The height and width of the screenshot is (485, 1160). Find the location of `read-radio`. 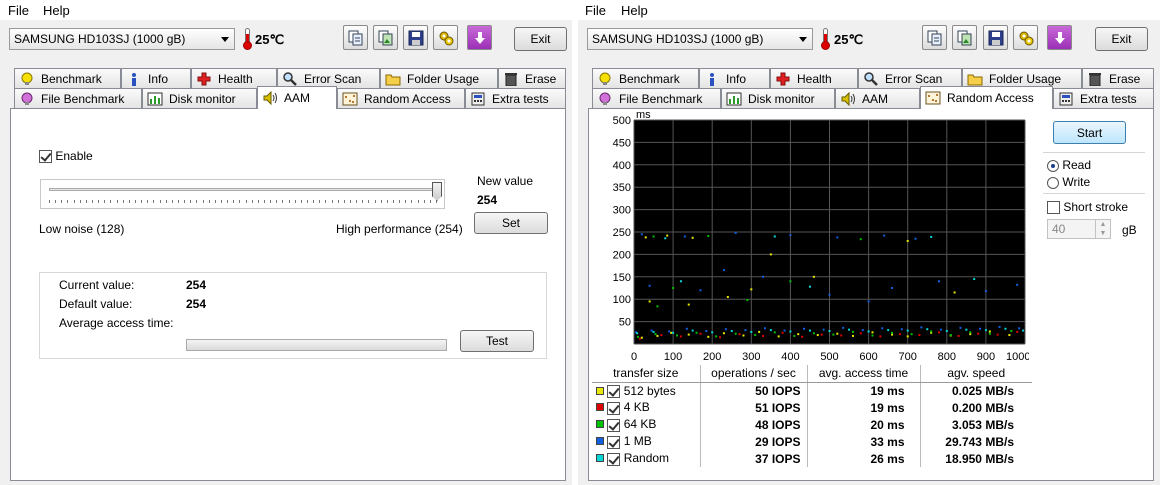

read-radio is located at coordinates (1053, 165).